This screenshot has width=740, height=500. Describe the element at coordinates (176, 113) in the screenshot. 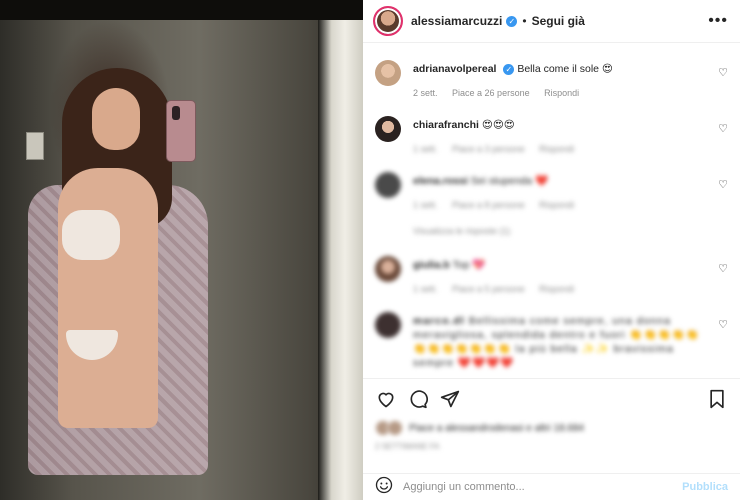

I see `phone-camera` at that location.